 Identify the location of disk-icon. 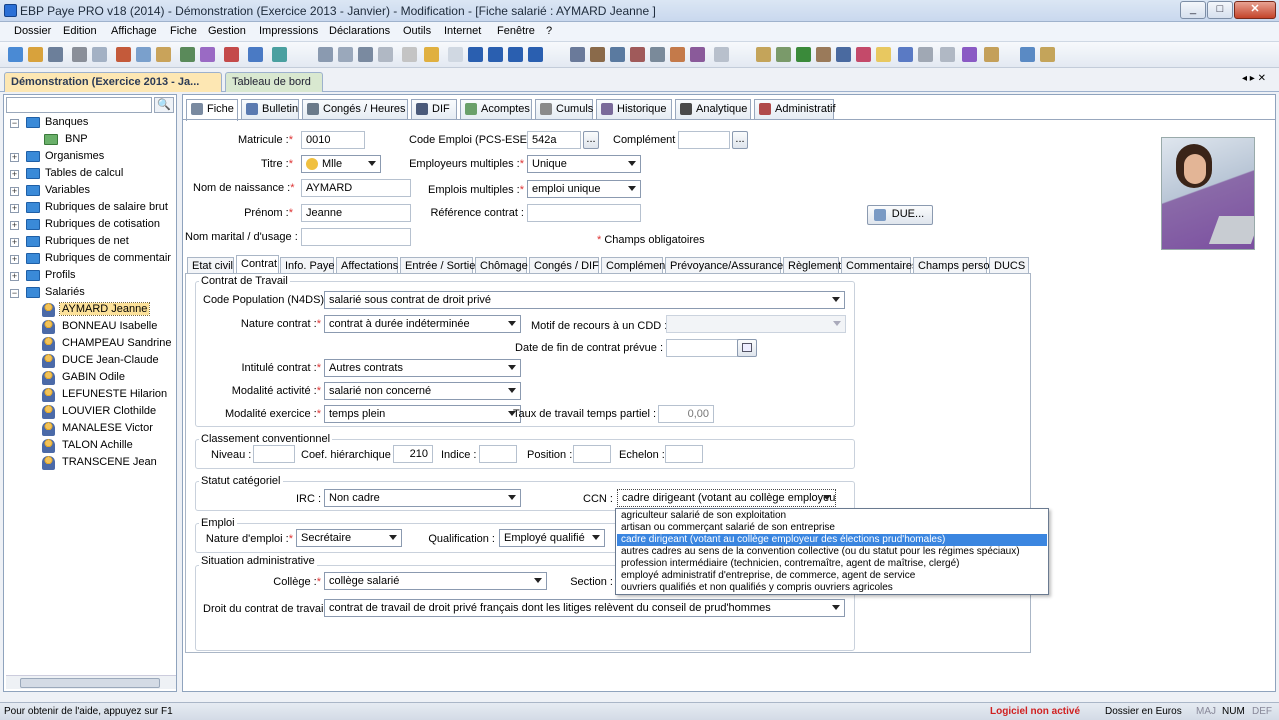
(843, 54).